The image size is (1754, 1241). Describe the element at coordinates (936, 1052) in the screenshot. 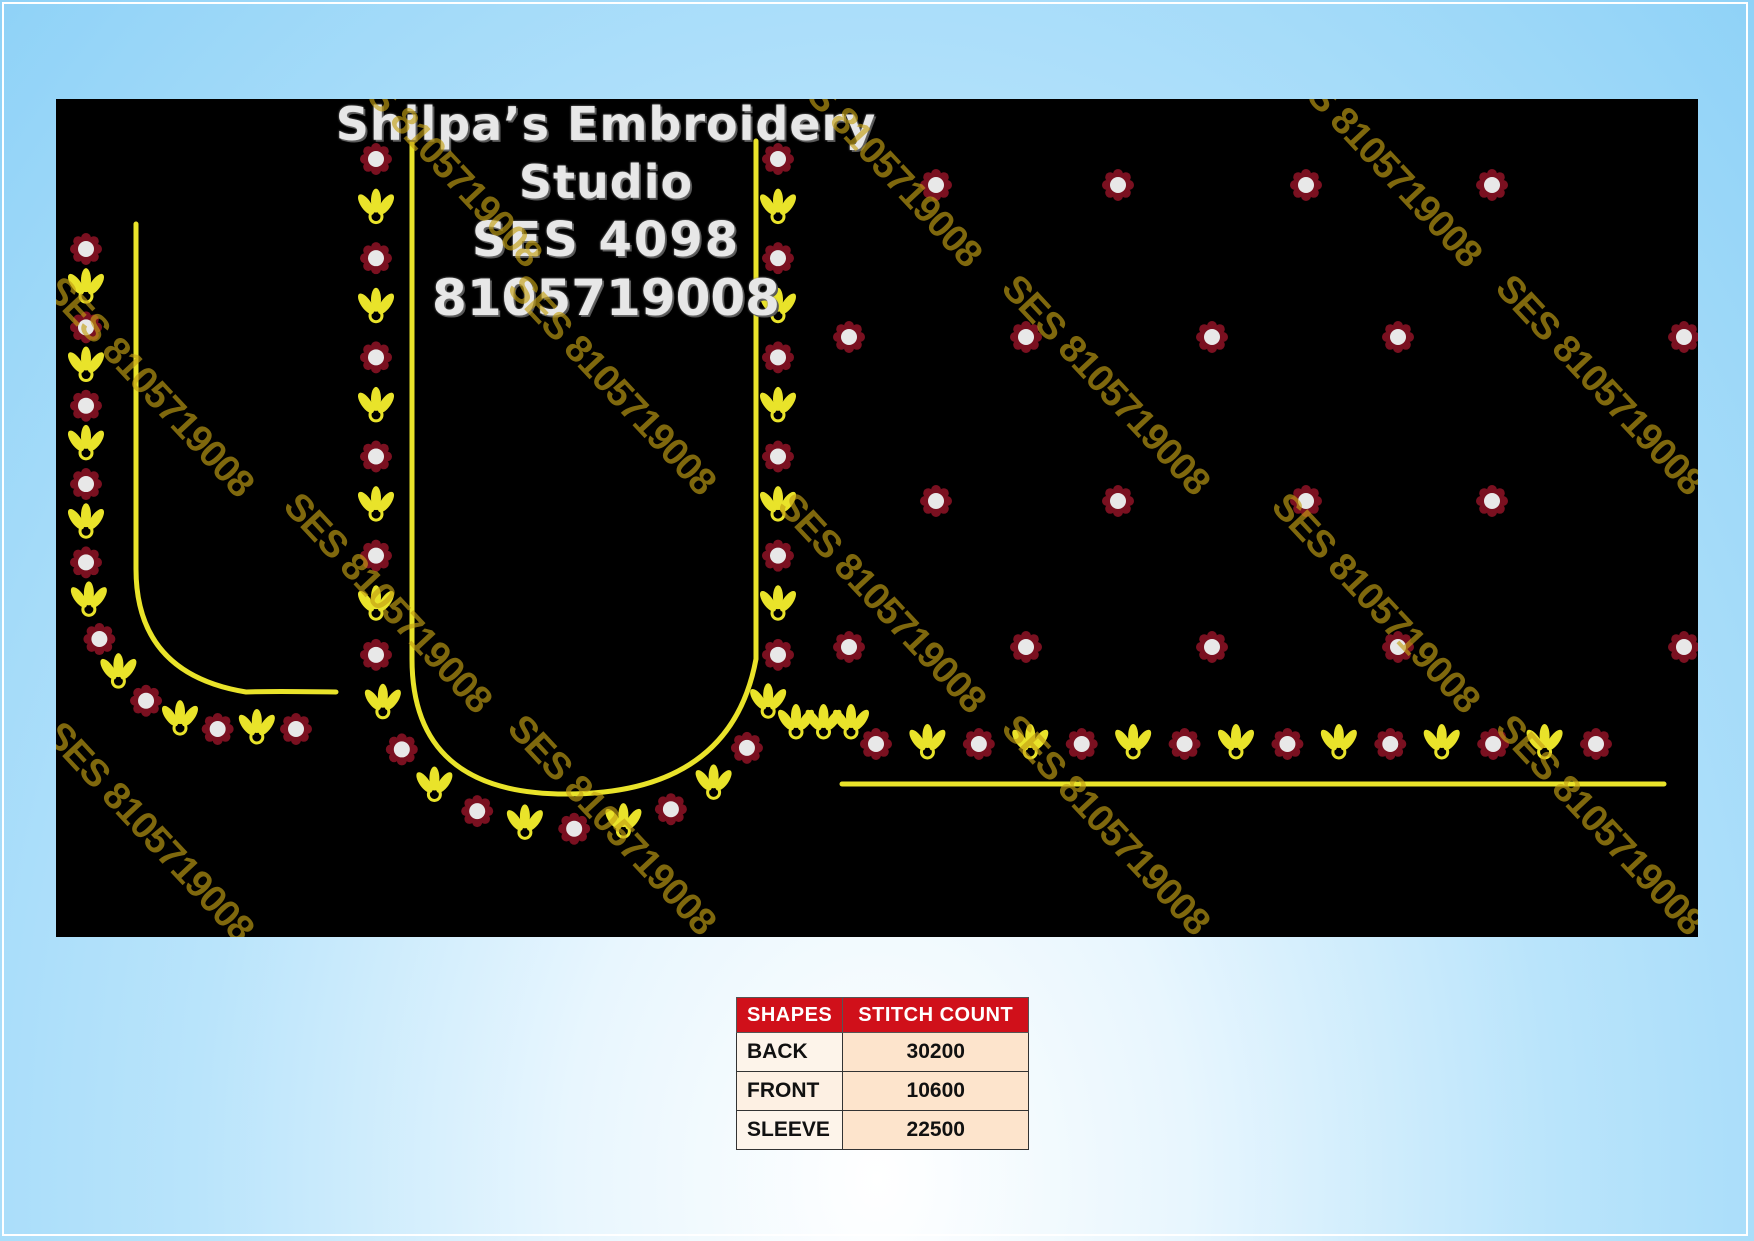

I see `count-cell: 30200` at that location.